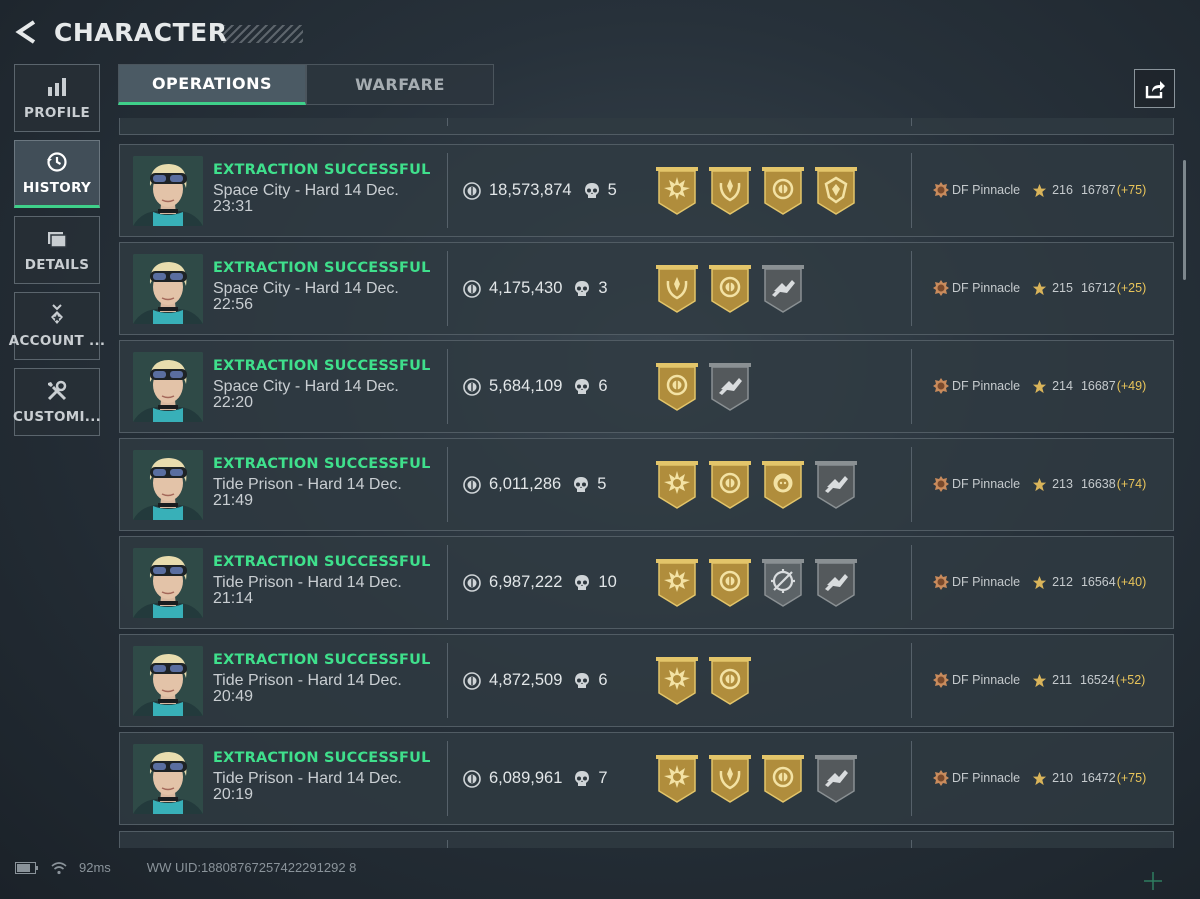 Image resolution: width=1200 pixels, height=899 pixels. Describe the element at coordinates (307, 590) in the screenshot. I see `match-location: Tide Prison - Hard 14 Dec. 21:14` at that location.